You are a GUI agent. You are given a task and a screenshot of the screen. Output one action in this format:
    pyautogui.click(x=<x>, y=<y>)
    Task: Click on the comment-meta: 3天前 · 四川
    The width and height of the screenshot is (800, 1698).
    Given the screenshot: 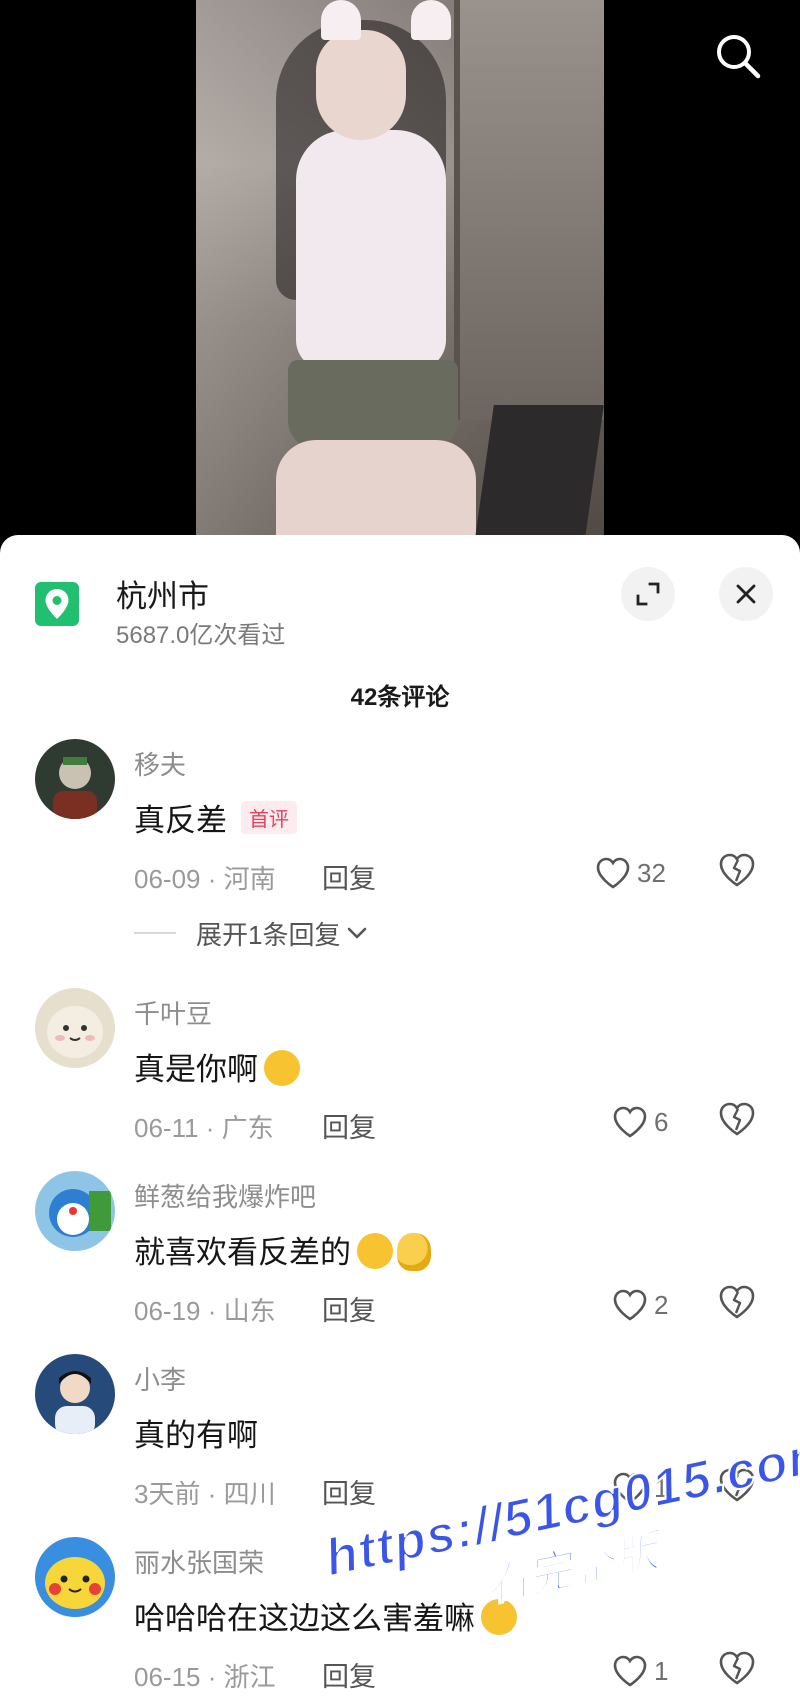 What is the action you would take?
    pyautogui.click(x=205, y=1494)
    